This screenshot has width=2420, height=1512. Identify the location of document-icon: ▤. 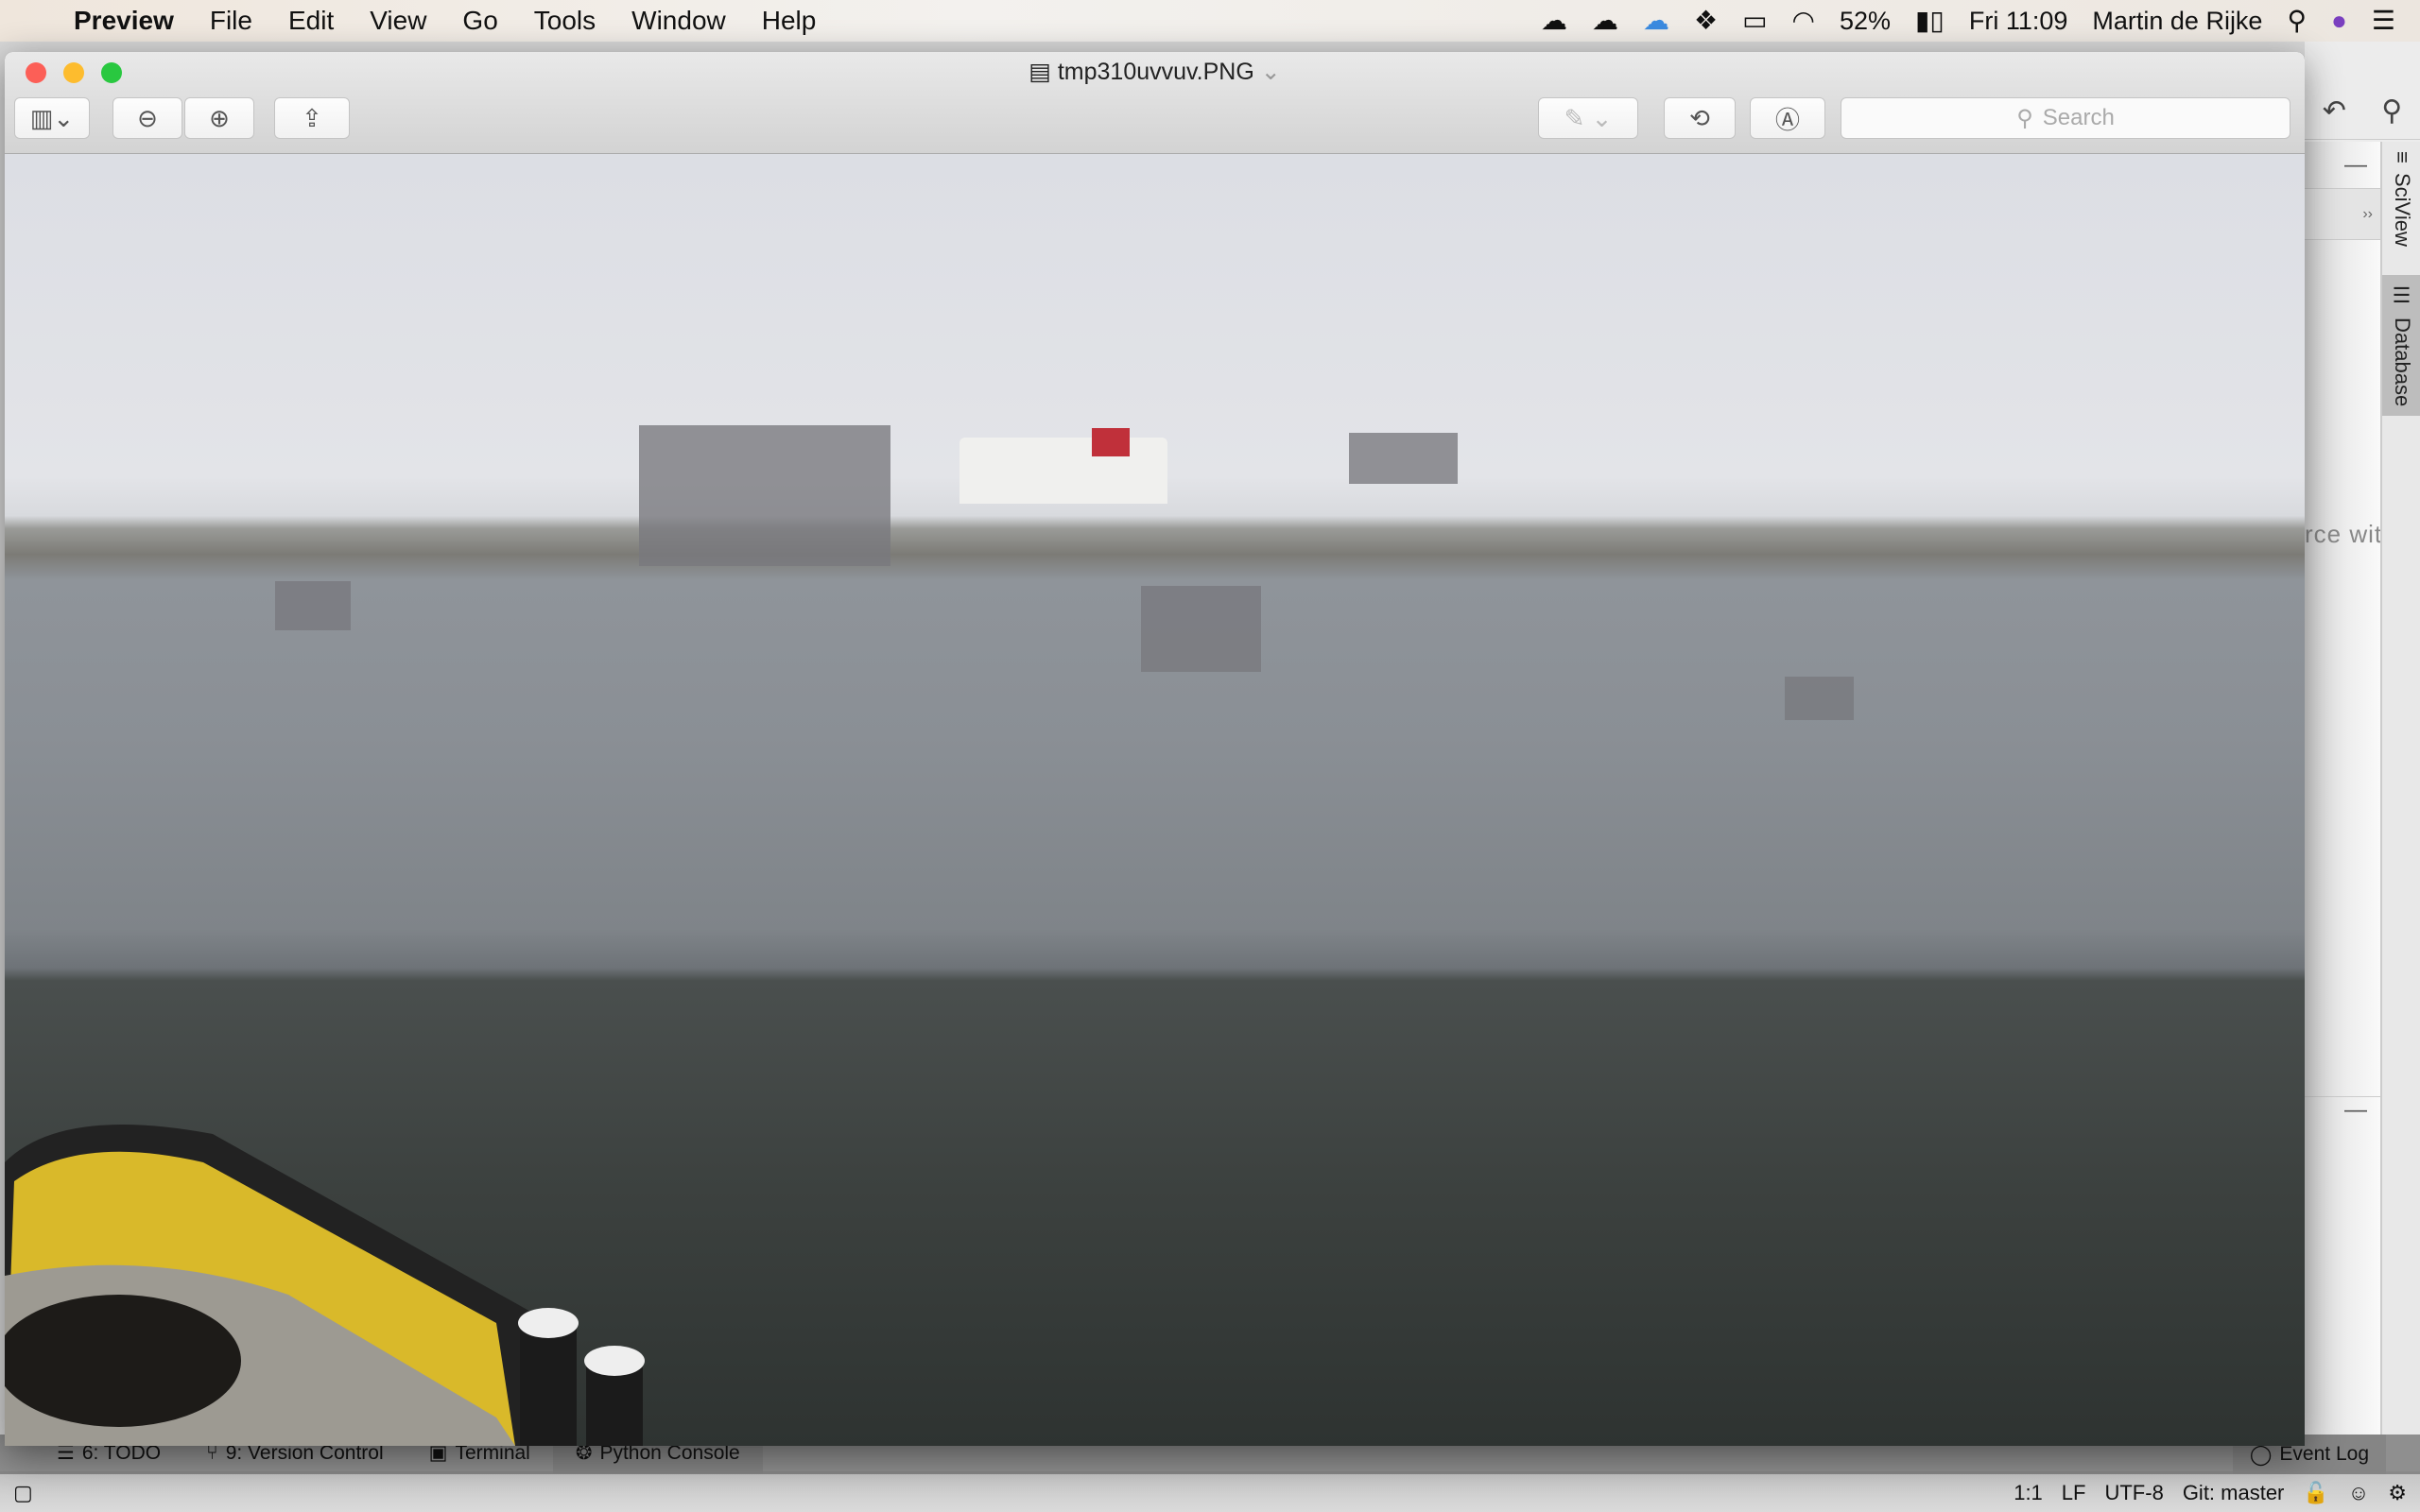
(1043, 72).